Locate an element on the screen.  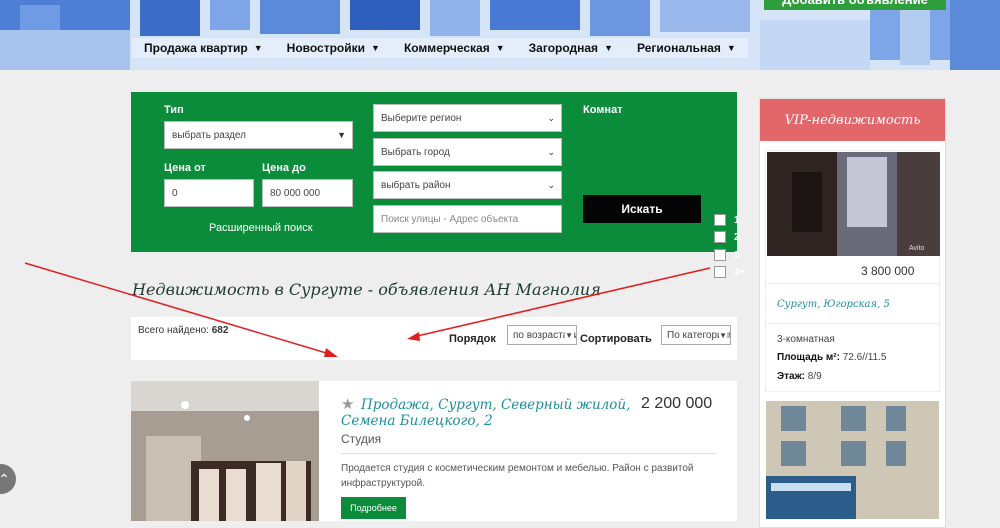
nav-item-country: Загородная ▼ is located at coordinates (570, 48).